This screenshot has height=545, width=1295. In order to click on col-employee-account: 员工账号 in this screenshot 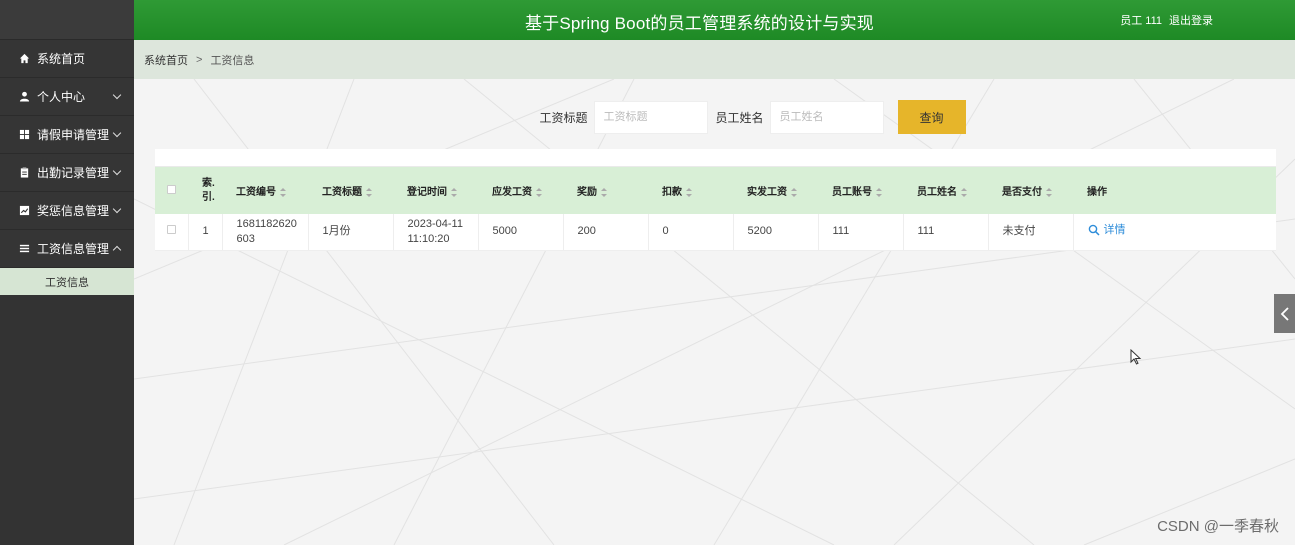, I will do `click(860, 190)`.